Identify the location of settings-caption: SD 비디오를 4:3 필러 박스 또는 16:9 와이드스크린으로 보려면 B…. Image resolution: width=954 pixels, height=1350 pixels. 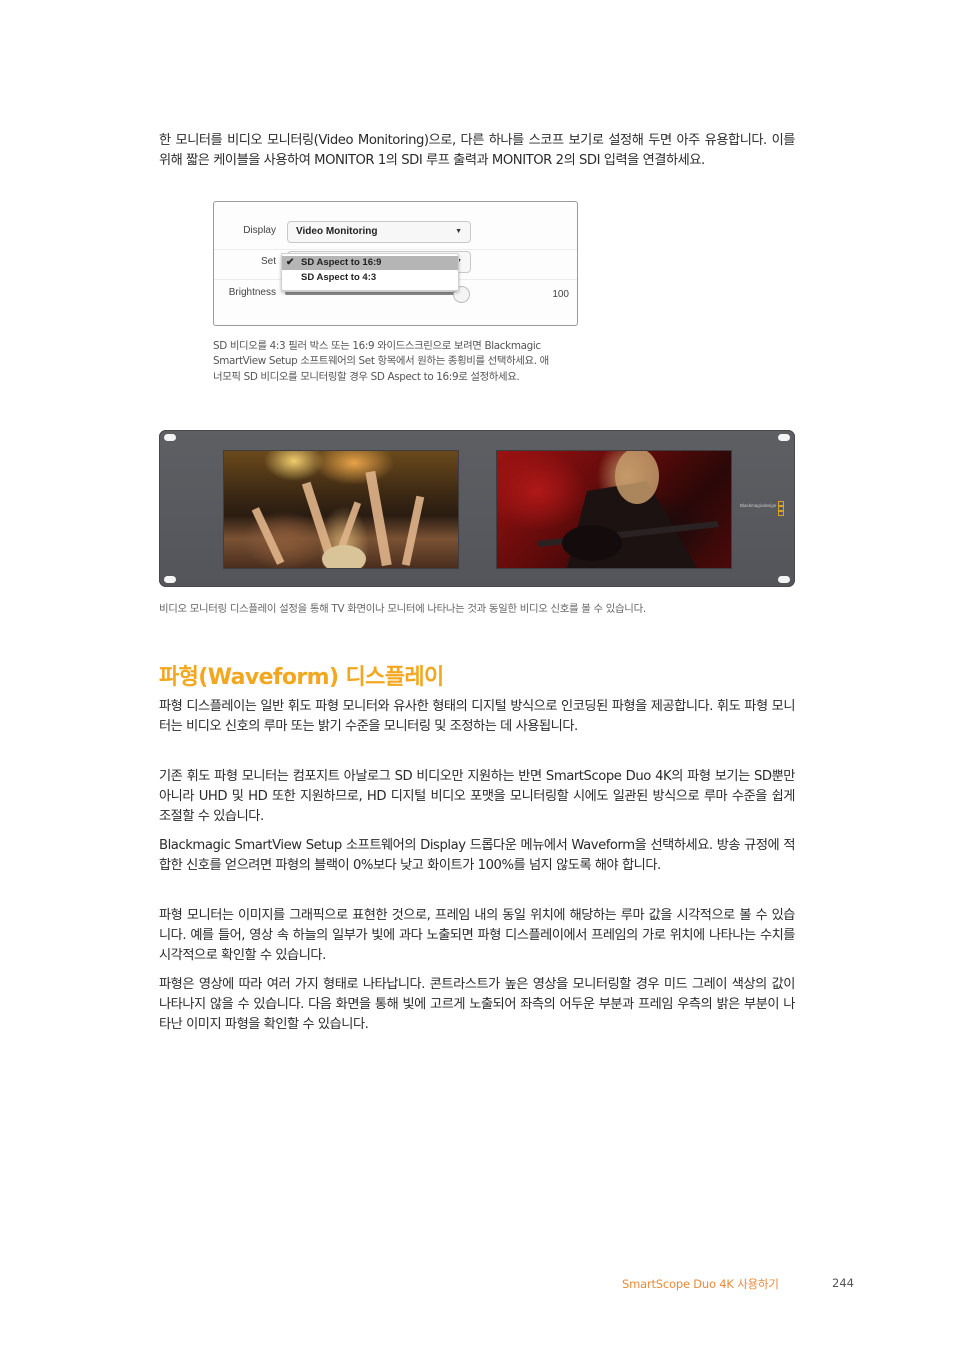
(381, 361).